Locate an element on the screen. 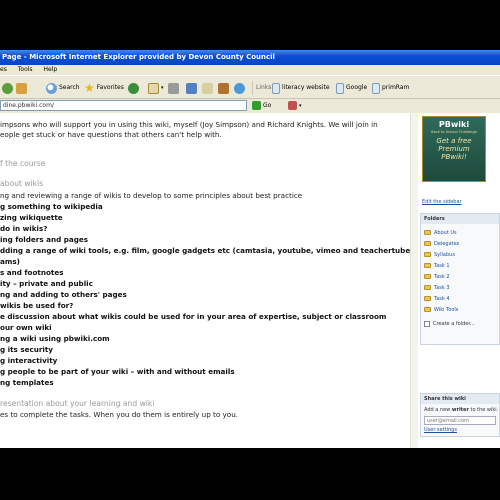  folder-item-task-2: Task 2 is located at coordinates (460, 276).